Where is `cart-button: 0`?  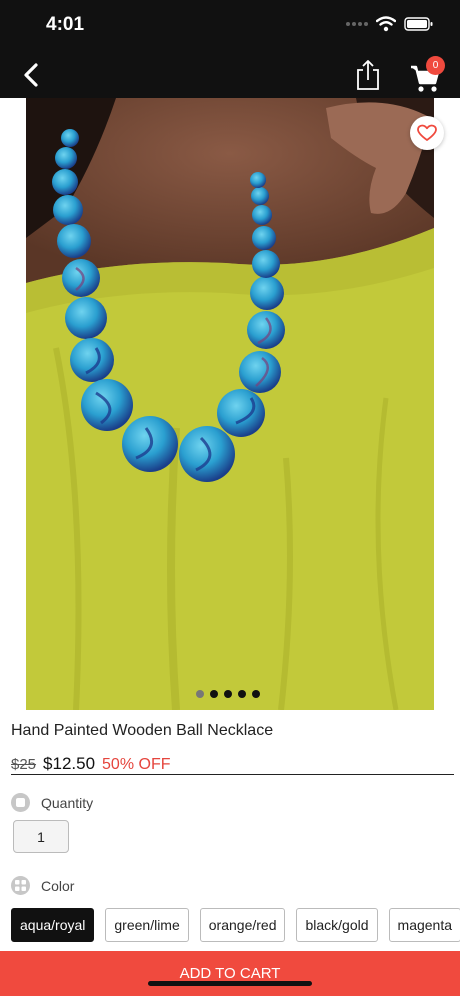 cart-button: 0 is located at coordinates (428, 75).